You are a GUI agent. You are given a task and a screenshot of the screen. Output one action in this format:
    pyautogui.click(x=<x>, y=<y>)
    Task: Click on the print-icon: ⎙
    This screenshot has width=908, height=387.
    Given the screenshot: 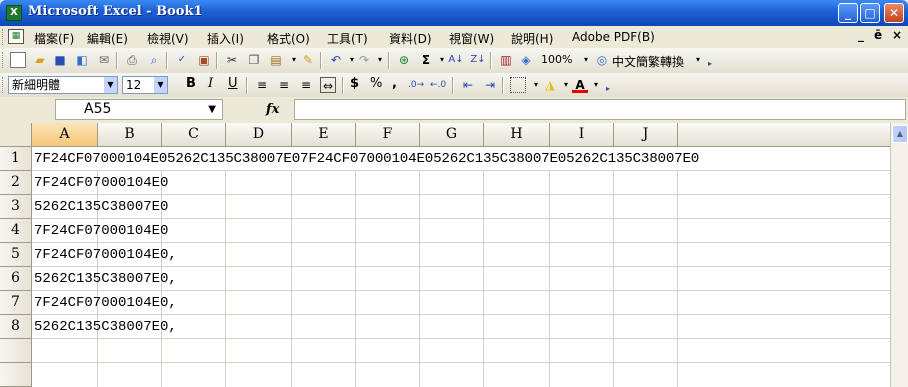 What is the action you would take?
    pyautogui.click(x=132, y=60)
    